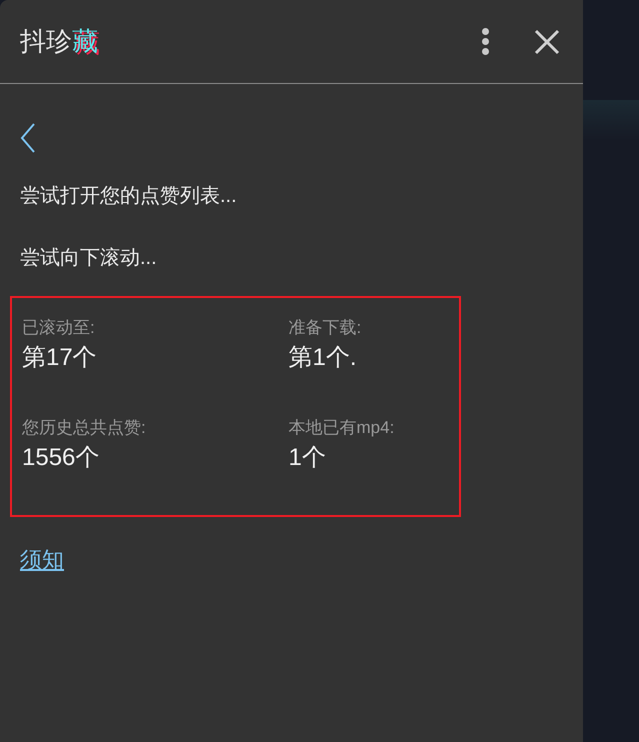  I want to click on stat-label: 您历史总共点赞:, so click(84, 428).